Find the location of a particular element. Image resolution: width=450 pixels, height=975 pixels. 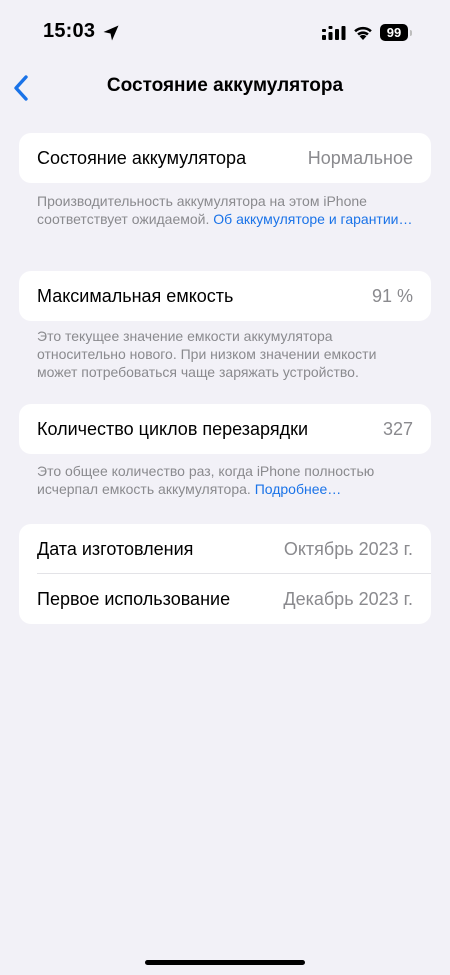

manufacture-date-value: Октябрь 2023 г. is located at coordinates (348, 548).